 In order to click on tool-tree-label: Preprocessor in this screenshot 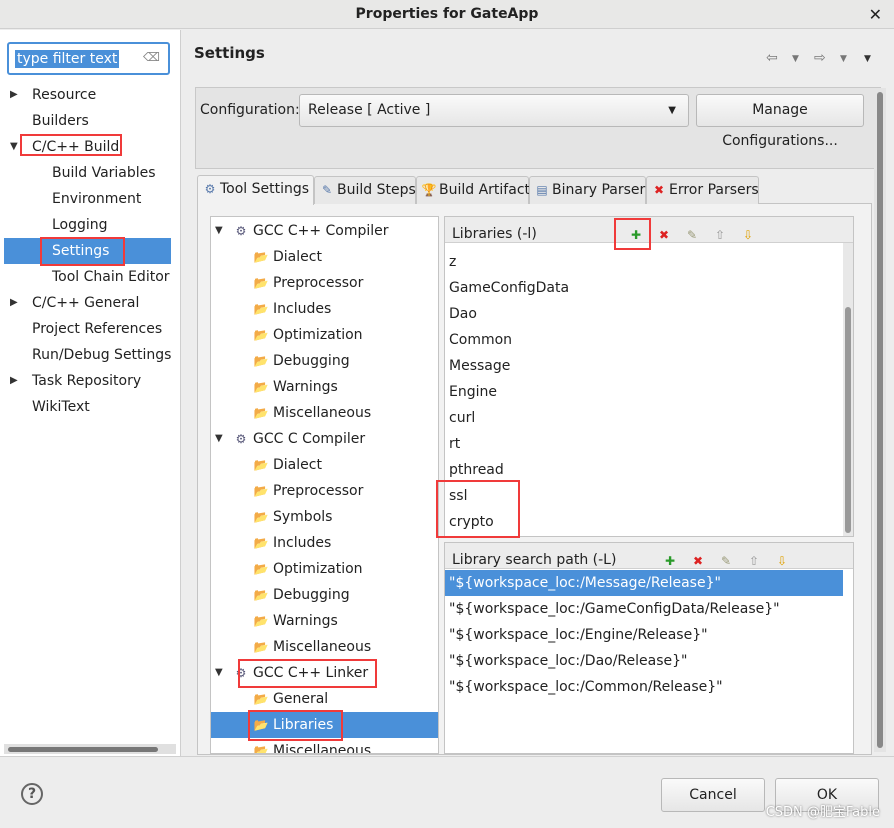, I will do `click(318, 491)`.